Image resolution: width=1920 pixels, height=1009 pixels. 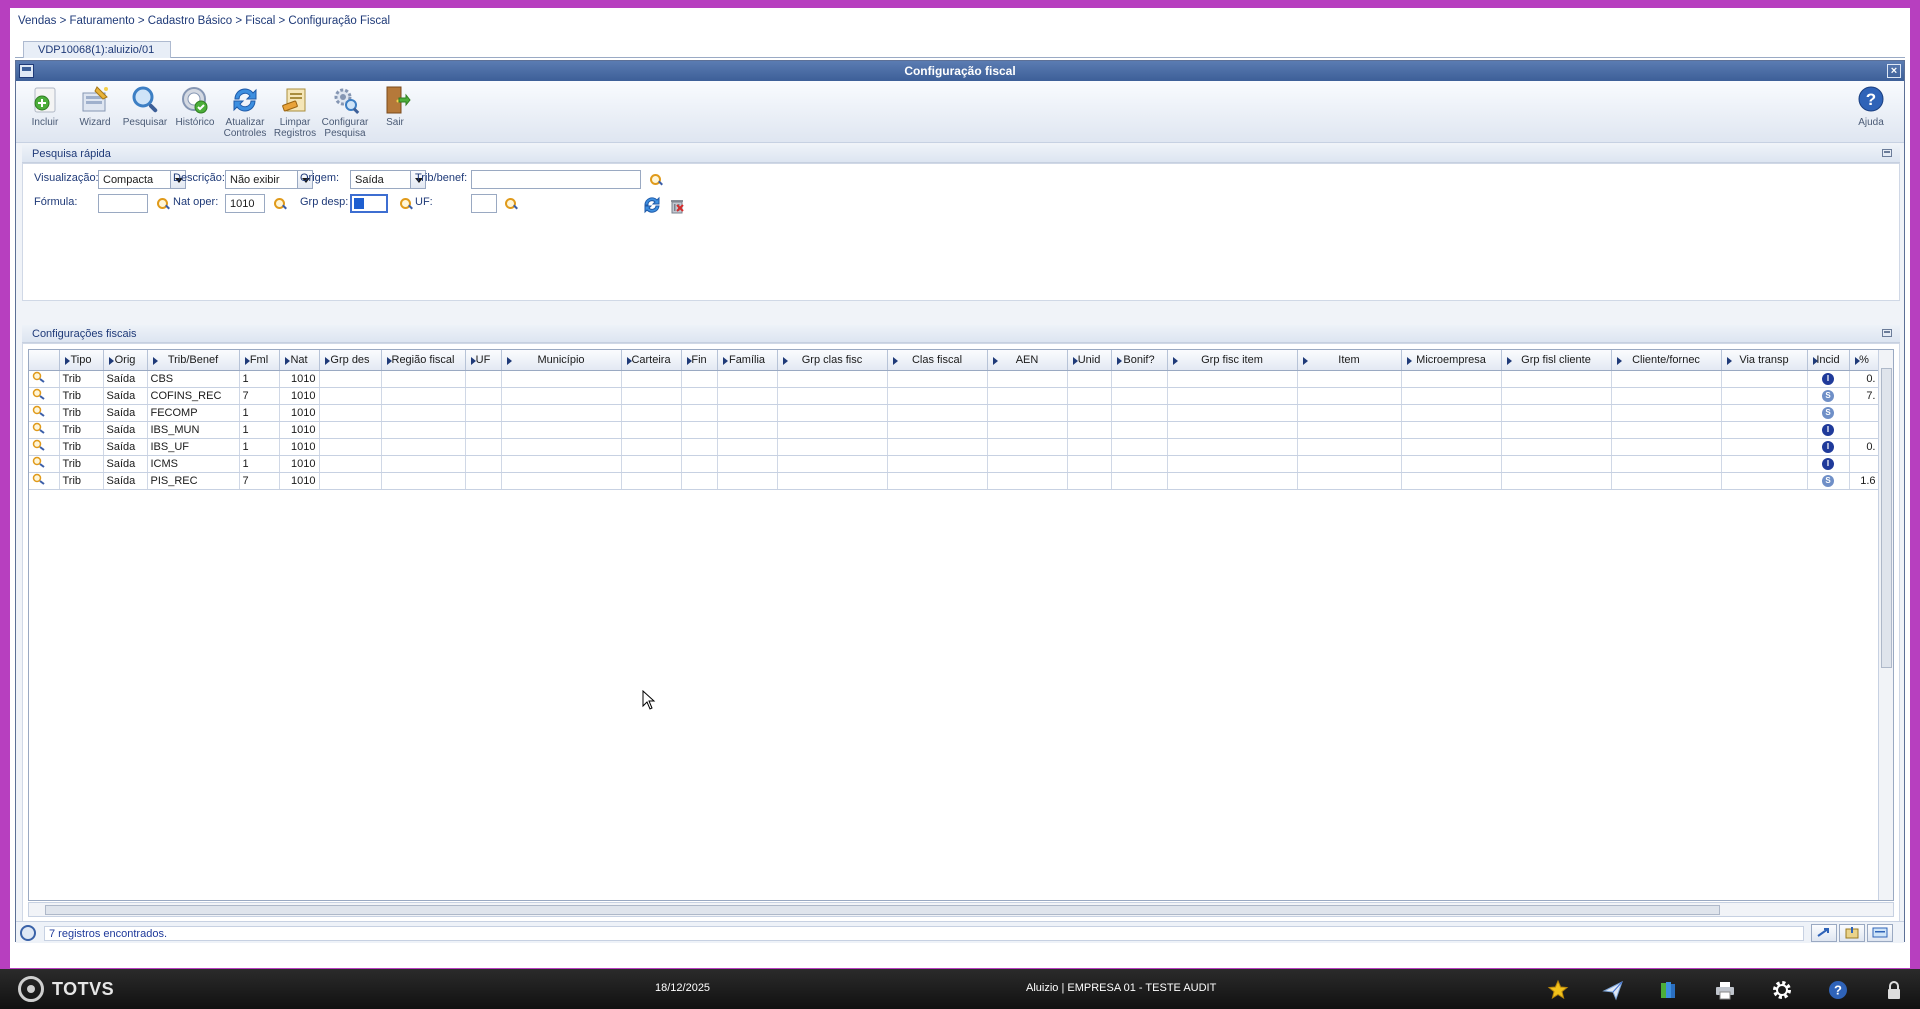 I want to click on column-header: Fml, so click(x=259, y=360).